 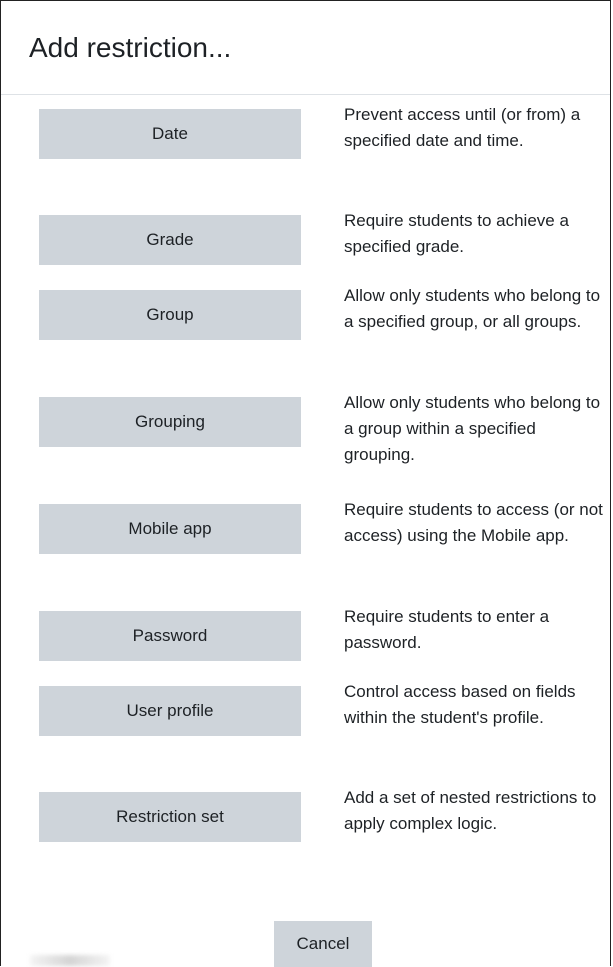 What do you see at coordinates (170, 315) in the screenshot?
I see `group-button: Group` at bounding box center [170, 315].